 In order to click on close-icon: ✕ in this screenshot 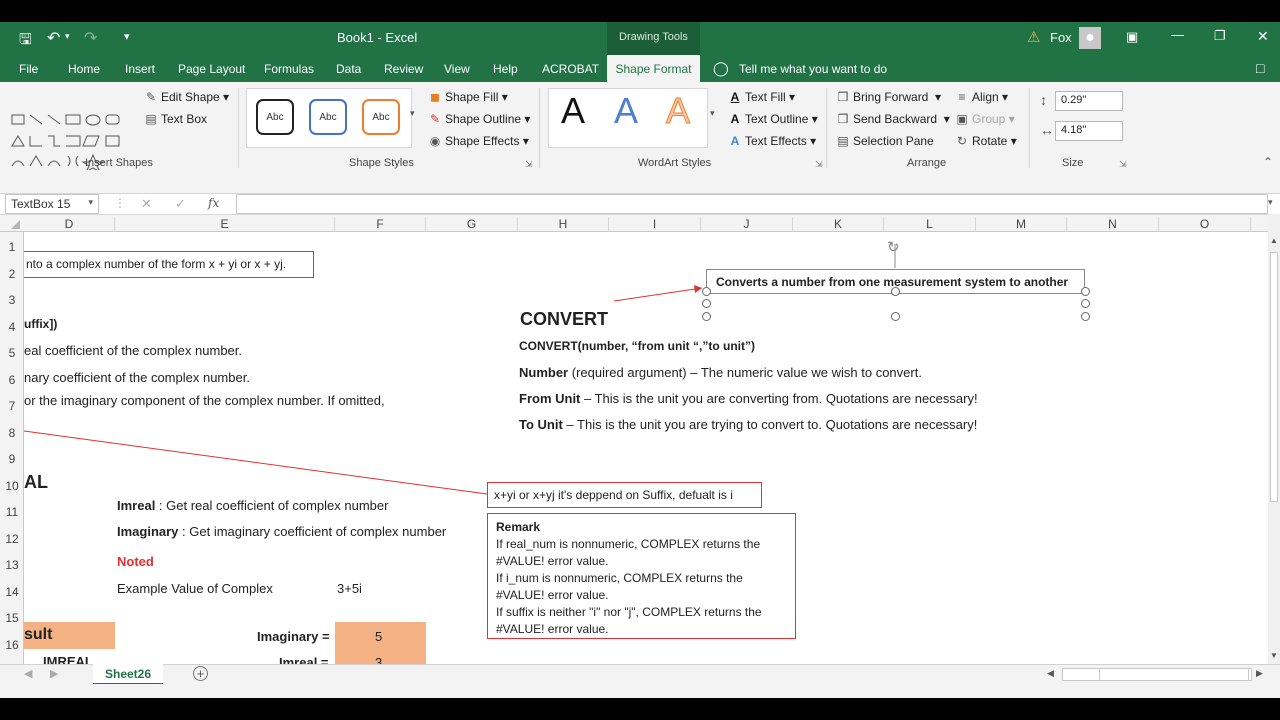, I will do `click(1263, 36)`.